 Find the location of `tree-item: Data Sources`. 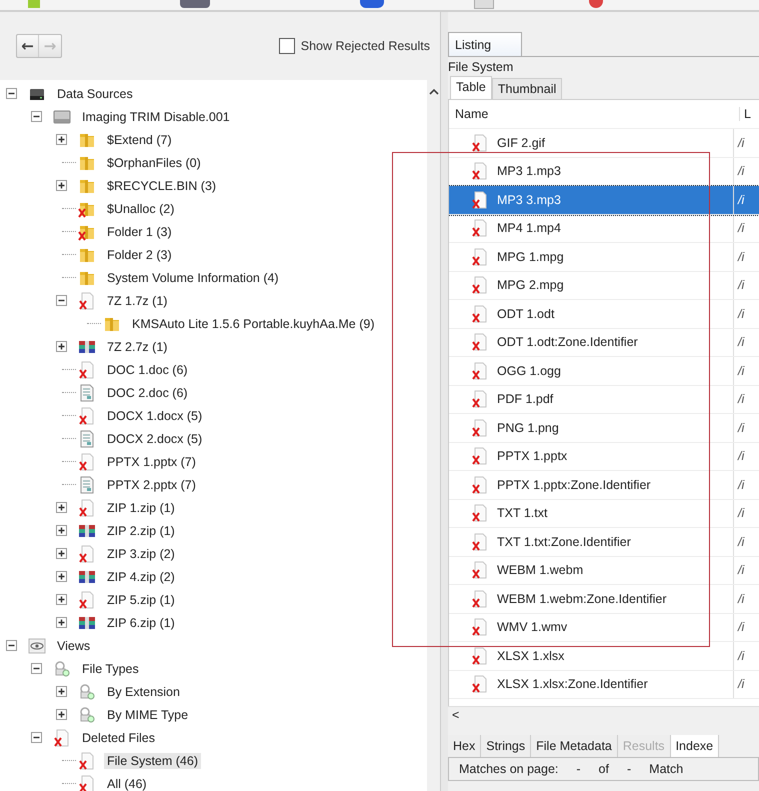

tree-item: Data Sources is located at coordinates (95, 94).